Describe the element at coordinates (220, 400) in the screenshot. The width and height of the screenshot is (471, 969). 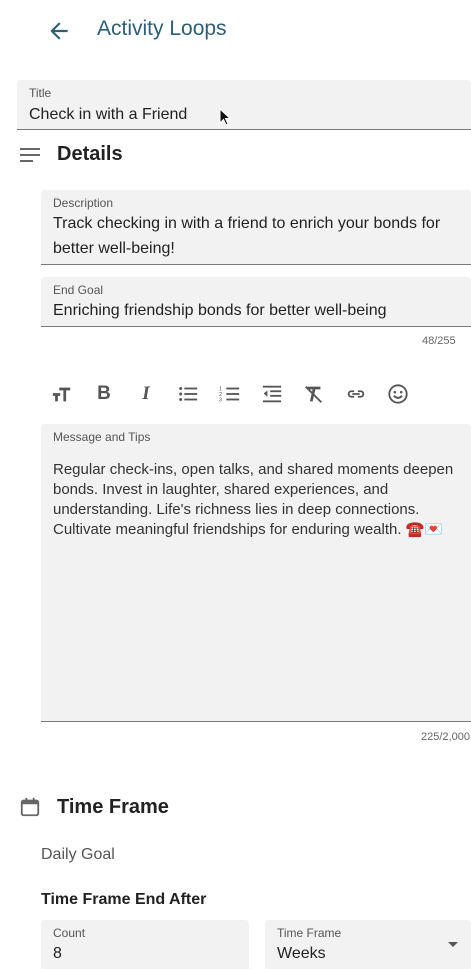
I see `svg-text: 3` at that location.